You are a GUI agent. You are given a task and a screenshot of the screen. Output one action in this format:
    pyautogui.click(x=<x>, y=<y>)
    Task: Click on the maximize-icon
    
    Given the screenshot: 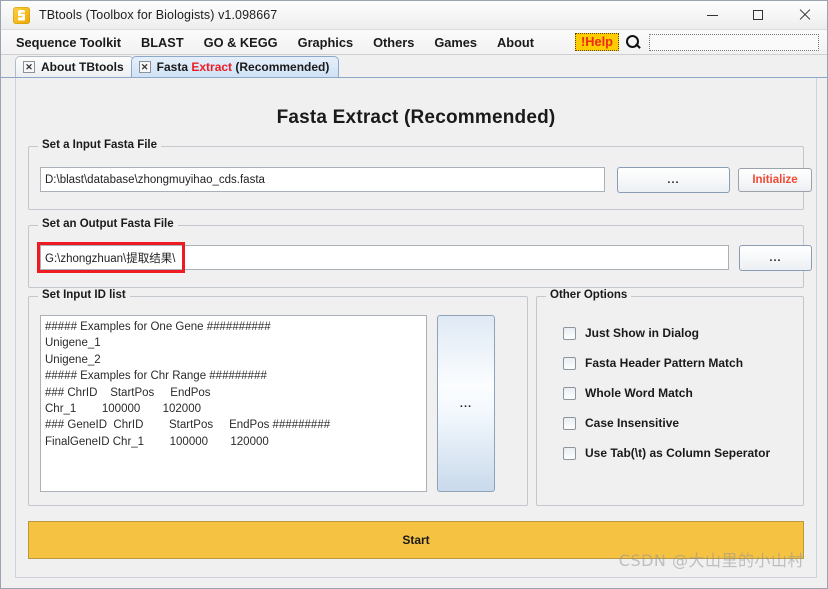 What is the action you would take?
    pyautogui.click(x=758, y=15)
    